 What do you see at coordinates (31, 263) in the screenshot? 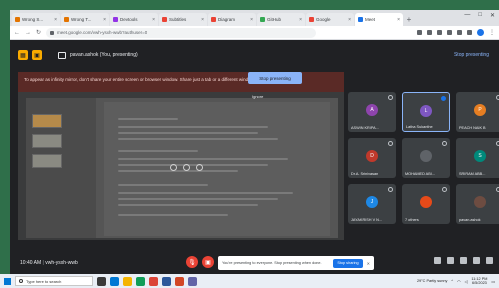
I see `clock-text: 10:40 AM` at bounding box center [31, 263].